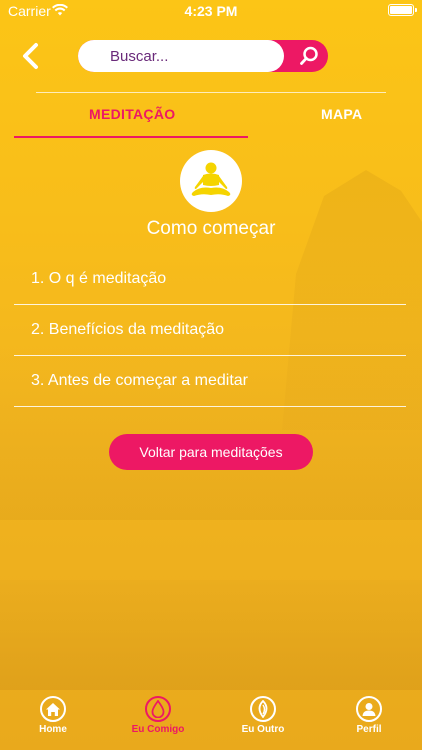 This screenshot has height=750, width=422. I want to click on back-button, so click(32, 56).